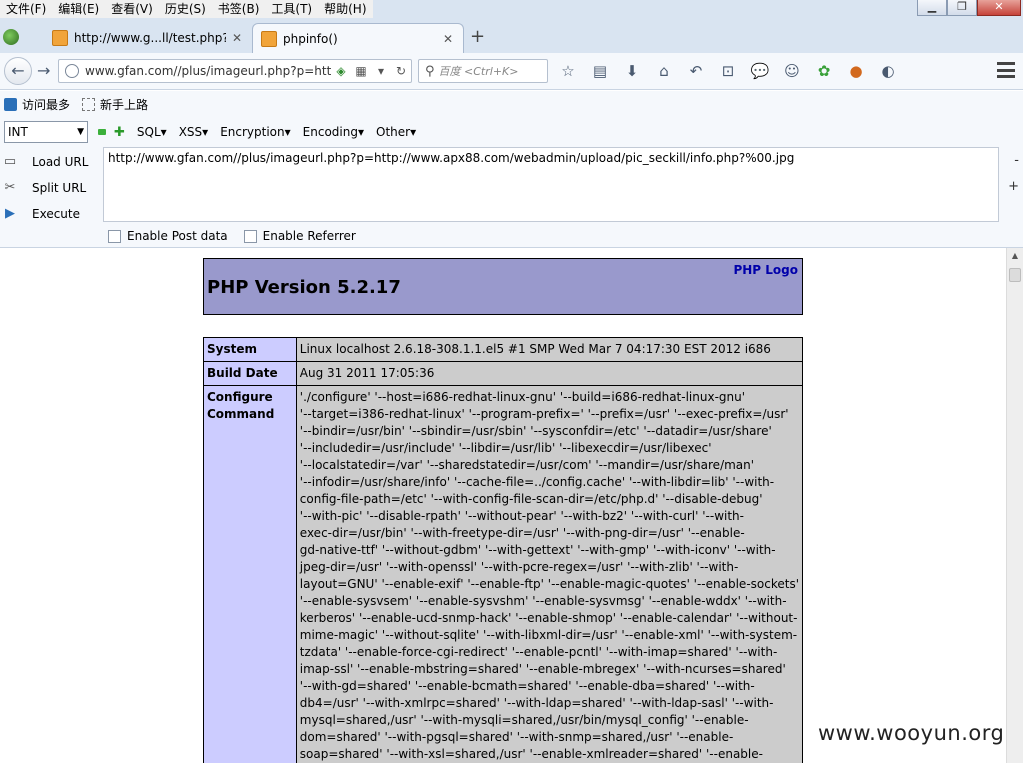 This screenshot has height=763, width=1023. Describe the element at coordinates (11, 37) in the screenshot. I see `sync-icon` at that location.